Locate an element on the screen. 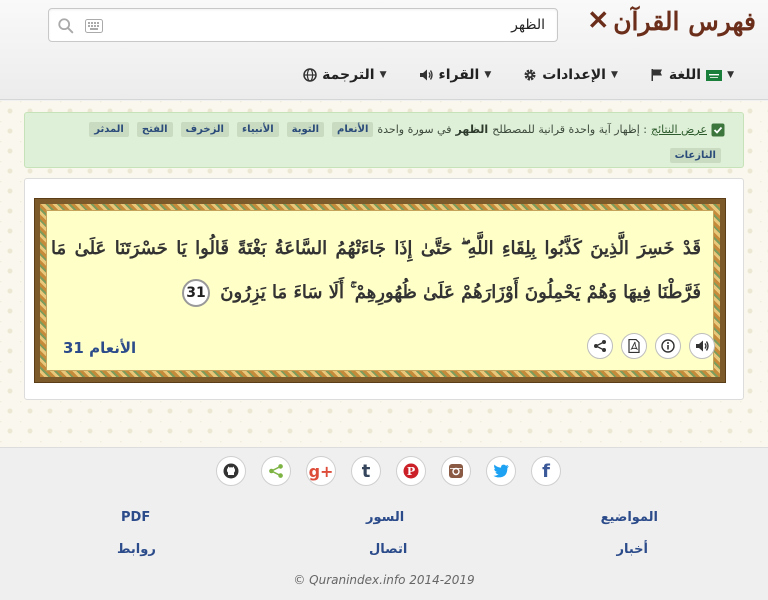 The height and width of the screenshot is (600, 768). sura-tag: التوبة is located at coordinates (305, 129).